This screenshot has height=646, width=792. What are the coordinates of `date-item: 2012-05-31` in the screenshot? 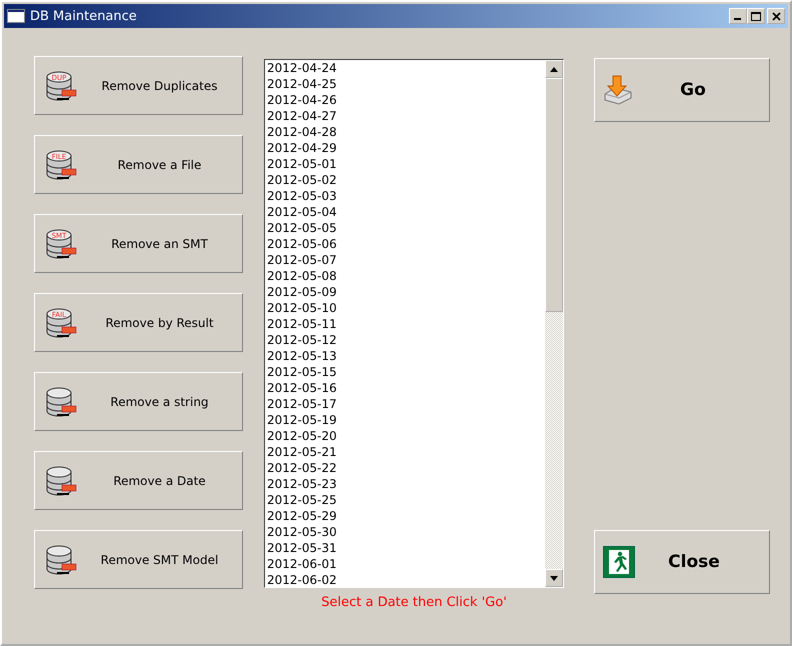 It's located at (406, 548).